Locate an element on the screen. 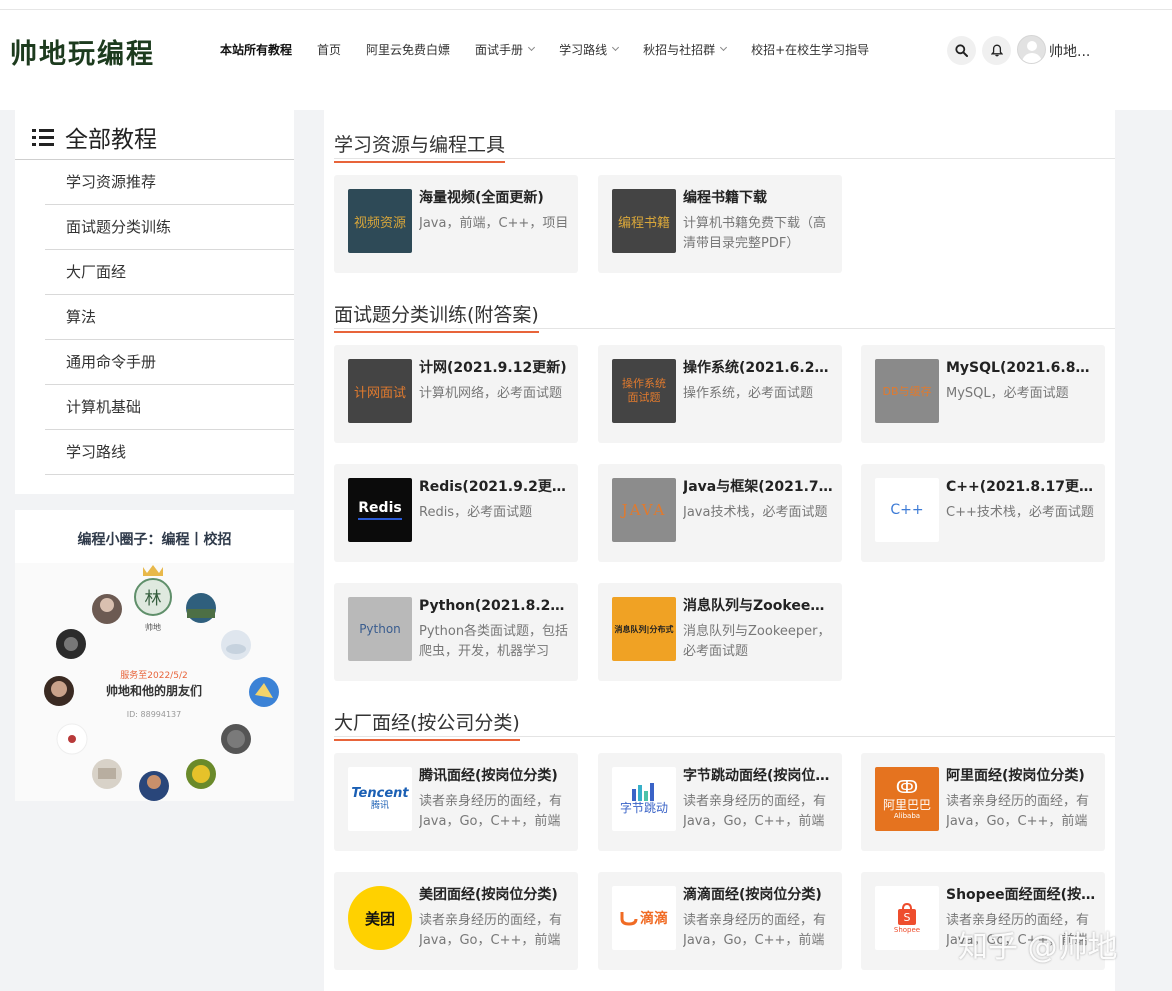 This screenshot has height=991, width=1172. card-description: Redis，必考面试题 is located at coordinates (476, 512).